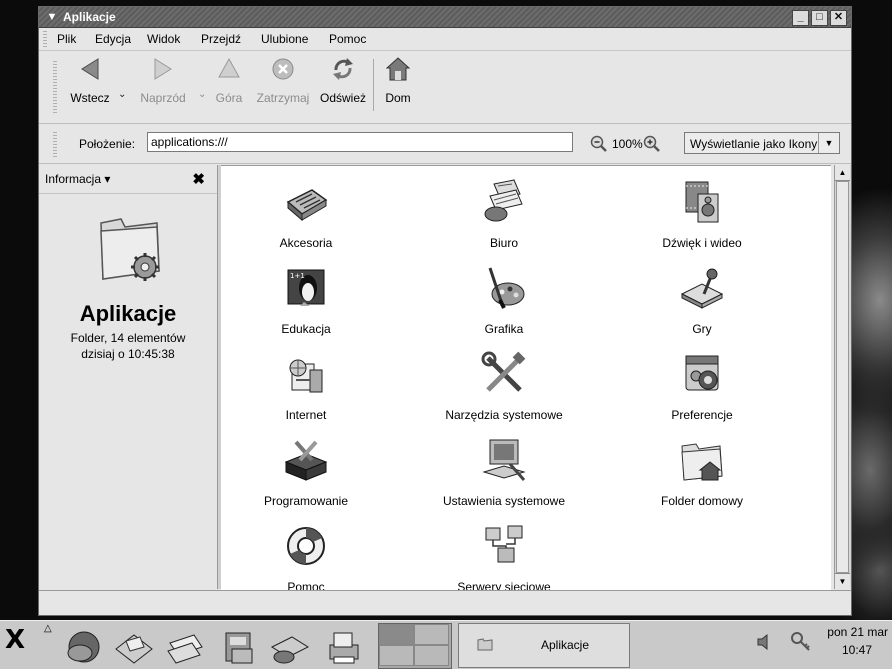 This screenshot has width=892, height=669. Describe the element at coordinates (297, 276) in the screenshot. I see `svg-text: 1+1` at that location.